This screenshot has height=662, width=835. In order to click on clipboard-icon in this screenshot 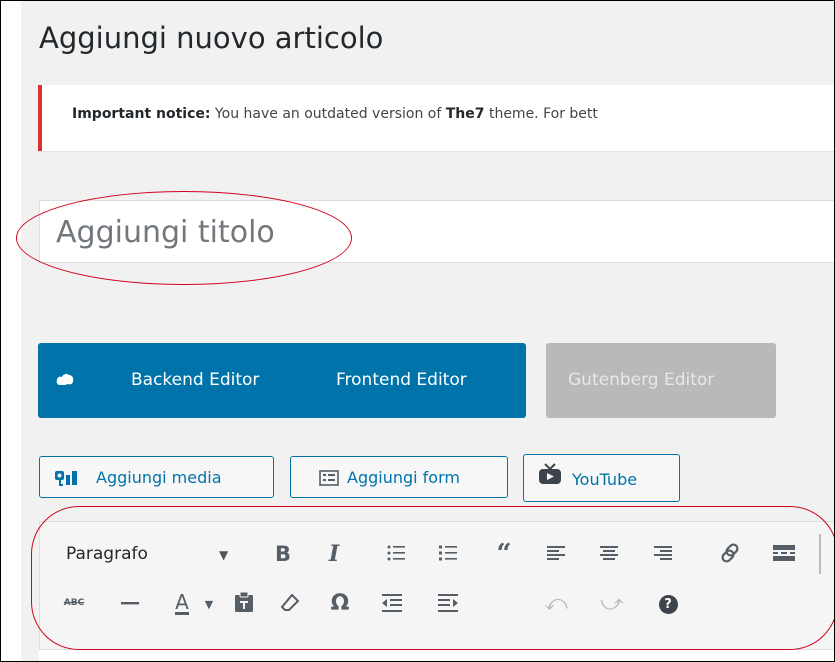, I will do `click(244, 602)`.